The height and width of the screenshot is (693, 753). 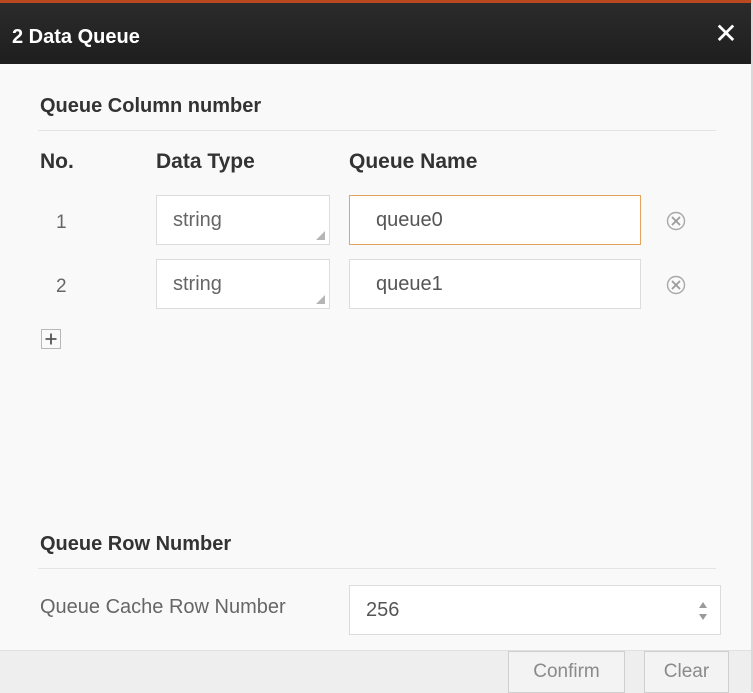 What do you see at coordinates (61, 286) in the screenshot?
I see `row-number: 2` at bounding box center [61, 286].